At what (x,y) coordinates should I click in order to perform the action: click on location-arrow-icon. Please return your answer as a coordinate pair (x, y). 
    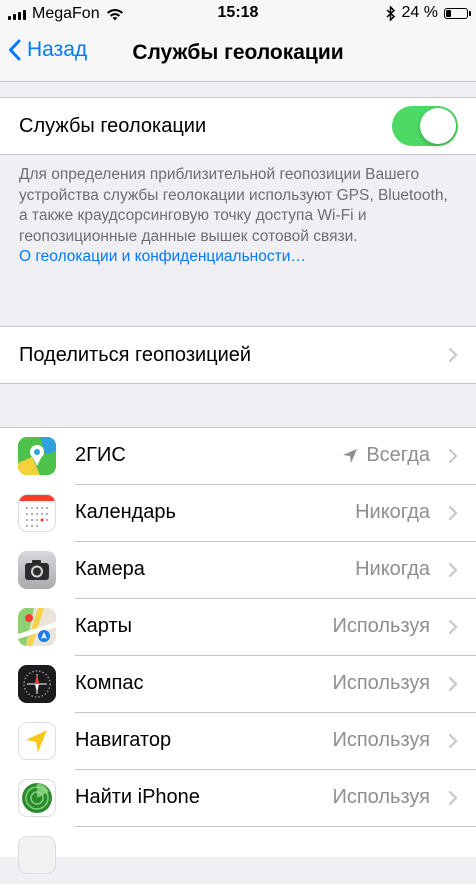
    Looking at the image, I should click on (350, 455).